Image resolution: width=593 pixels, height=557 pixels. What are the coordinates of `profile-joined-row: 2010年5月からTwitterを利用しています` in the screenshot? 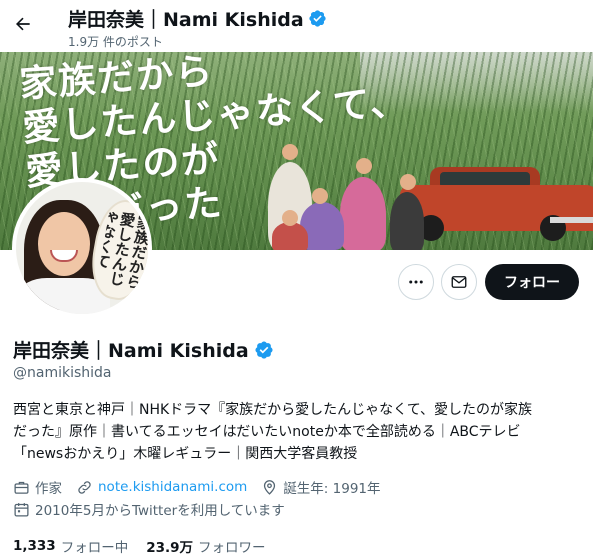 It's located at (156, 509).